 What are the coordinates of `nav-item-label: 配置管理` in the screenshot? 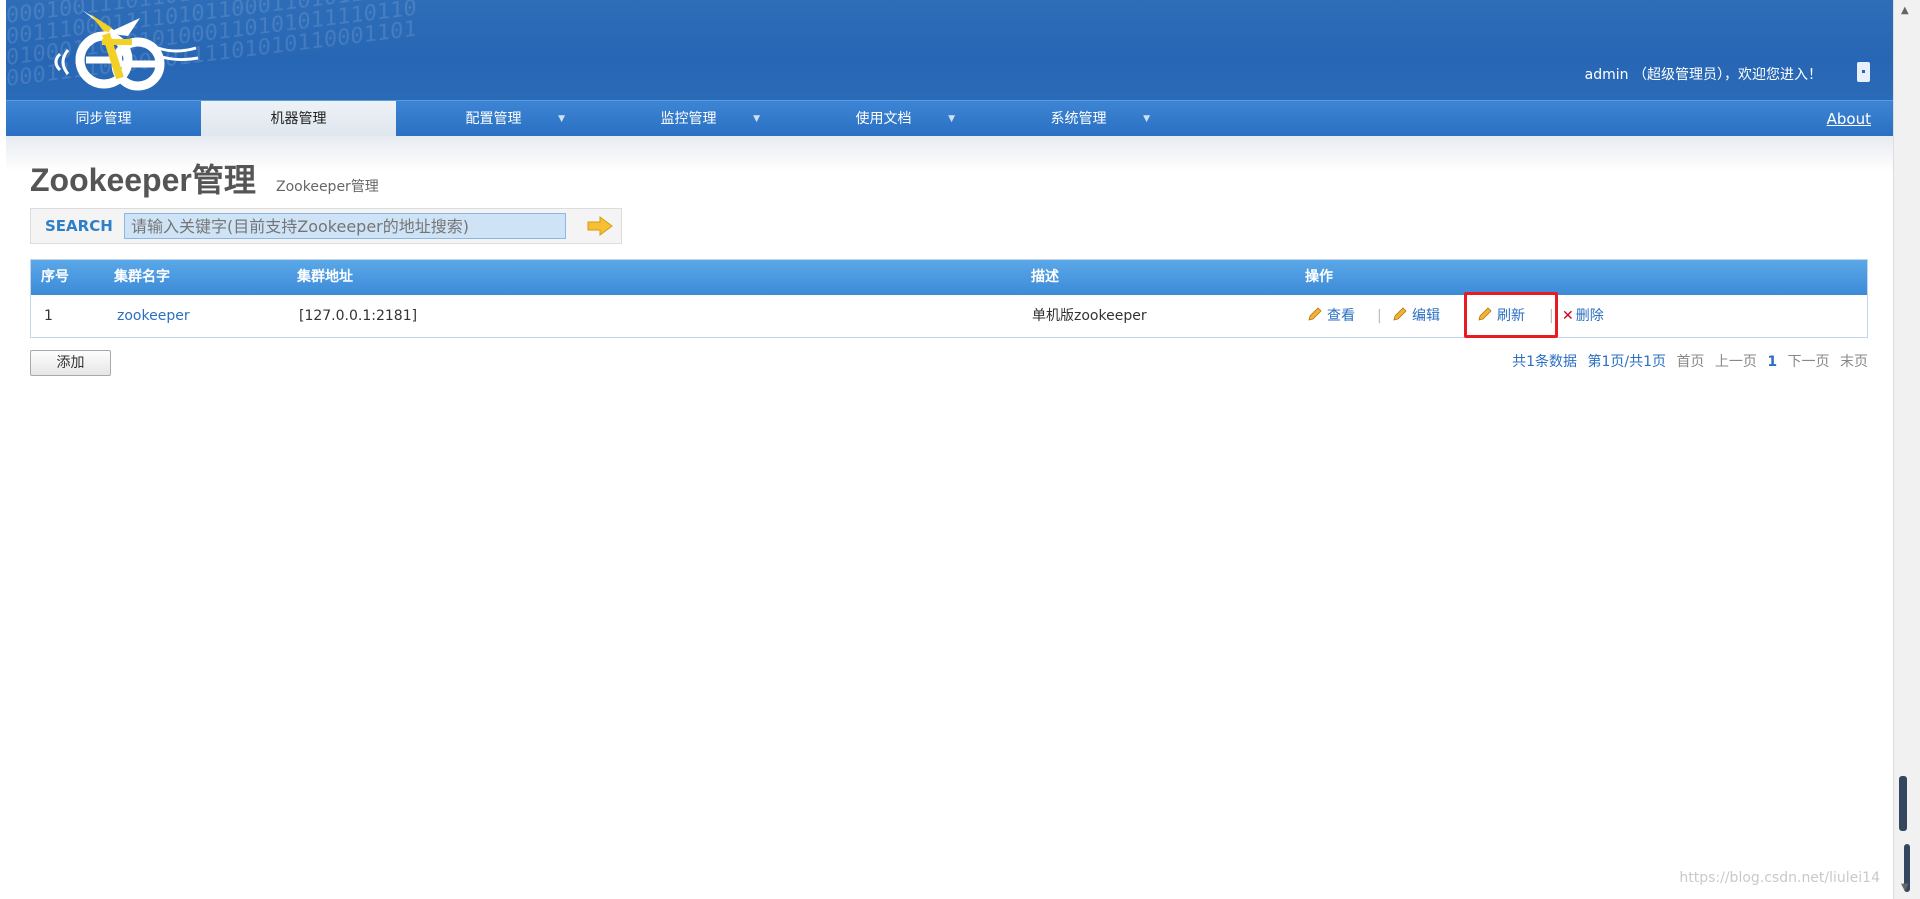 It's located at (493, 119).